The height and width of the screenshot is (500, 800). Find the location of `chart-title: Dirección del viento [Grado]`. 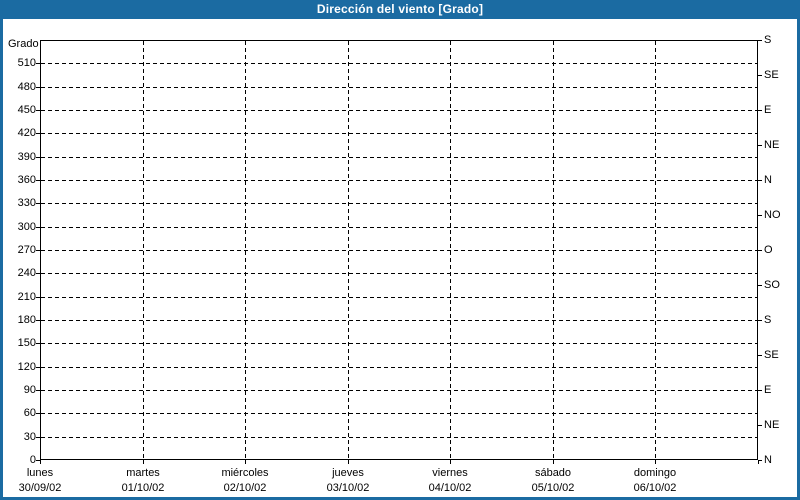

chart-title: Dirección del viento [Grado] is located at coordinates (400, 9).